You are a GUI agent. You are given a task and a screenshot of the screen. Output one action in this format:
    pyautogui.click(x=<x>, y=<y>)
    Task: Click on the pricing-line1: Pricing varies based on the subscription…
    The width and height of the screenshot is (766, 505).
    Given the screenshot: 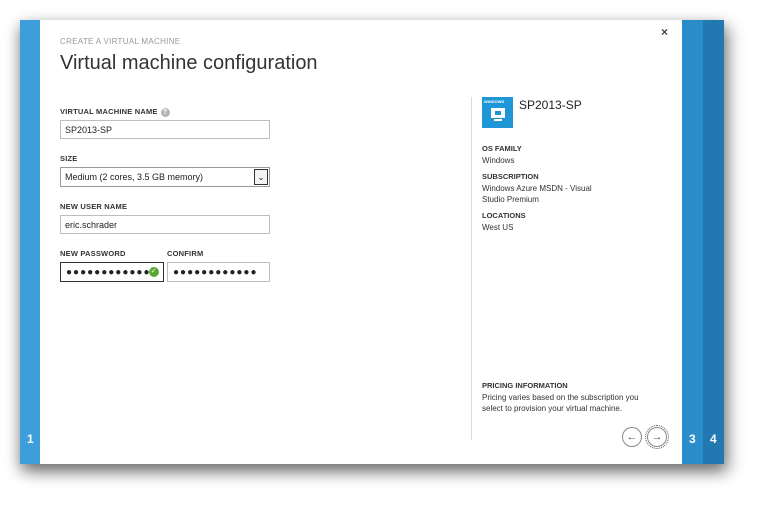 What is the action you would take?
    pyautogui.click(x=560, y=397)
    